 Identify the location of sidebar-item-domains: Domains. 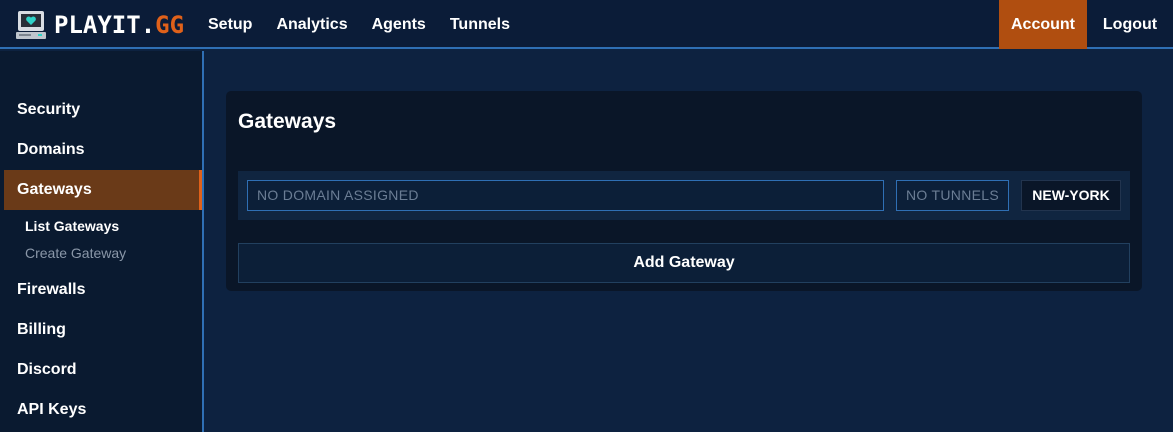
(101, 150).